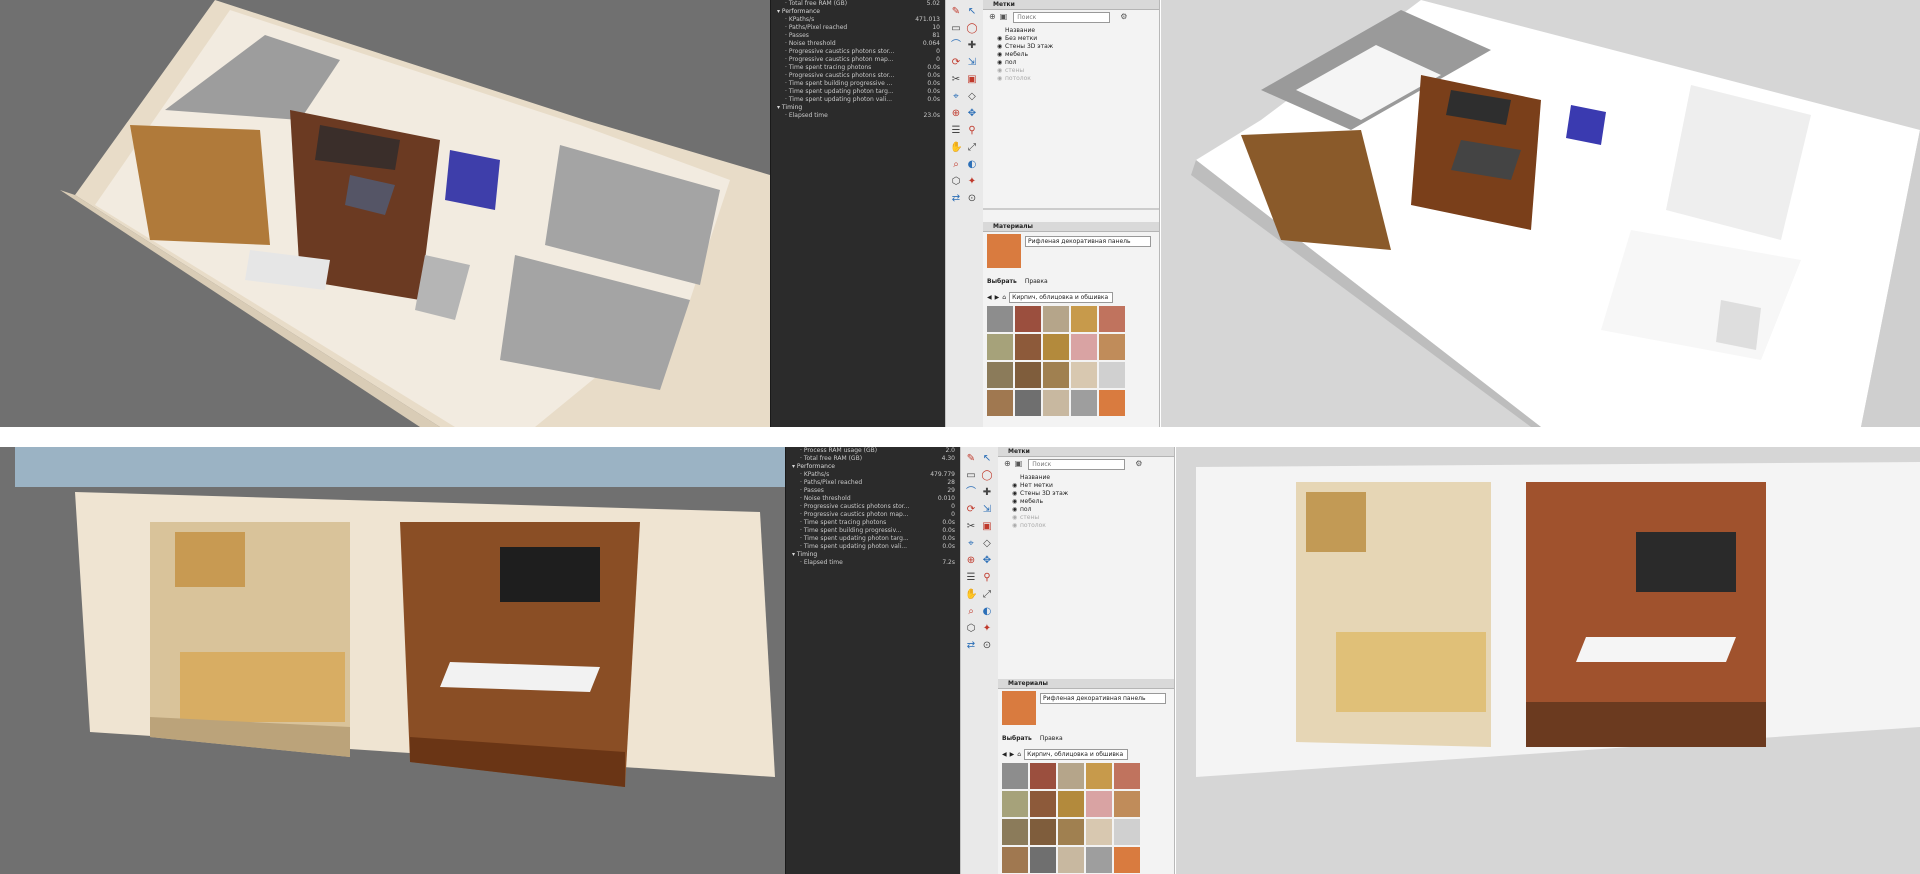  I want to click on tape-measure-icon: ⌖, so click(971, 544).